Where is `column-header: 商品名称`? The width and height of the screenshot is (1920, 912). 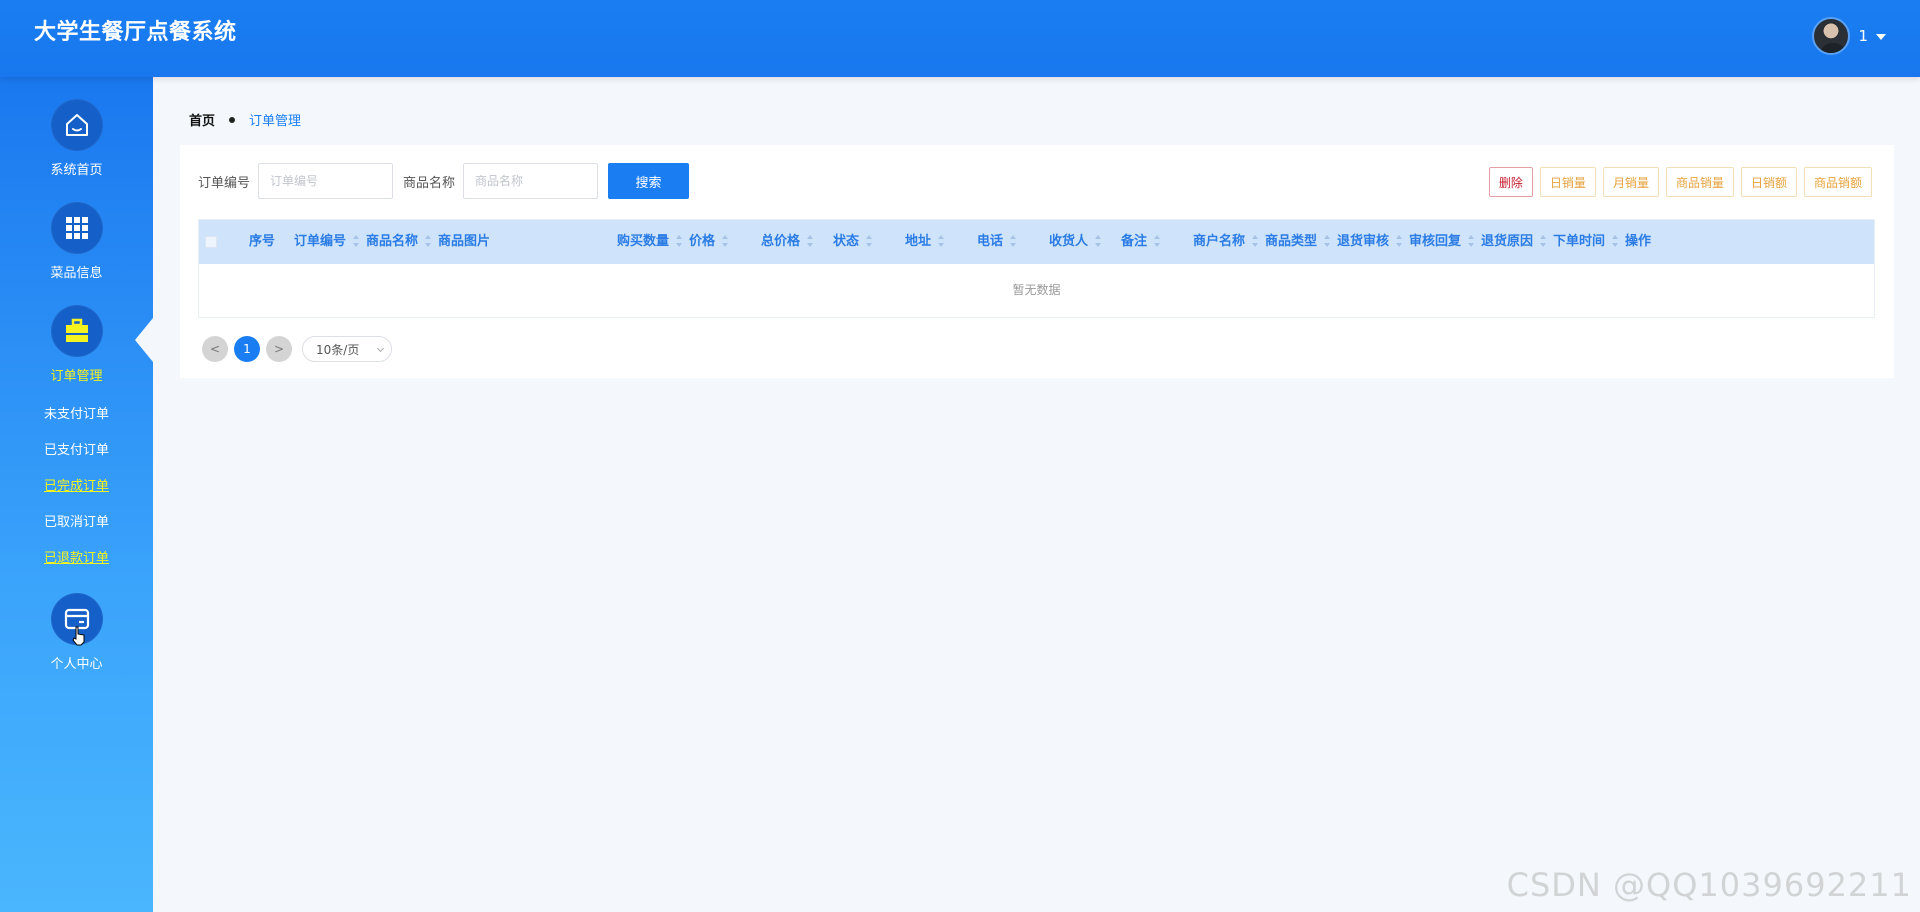 column-header: 商品名称 is located at coordinates (399, 242).